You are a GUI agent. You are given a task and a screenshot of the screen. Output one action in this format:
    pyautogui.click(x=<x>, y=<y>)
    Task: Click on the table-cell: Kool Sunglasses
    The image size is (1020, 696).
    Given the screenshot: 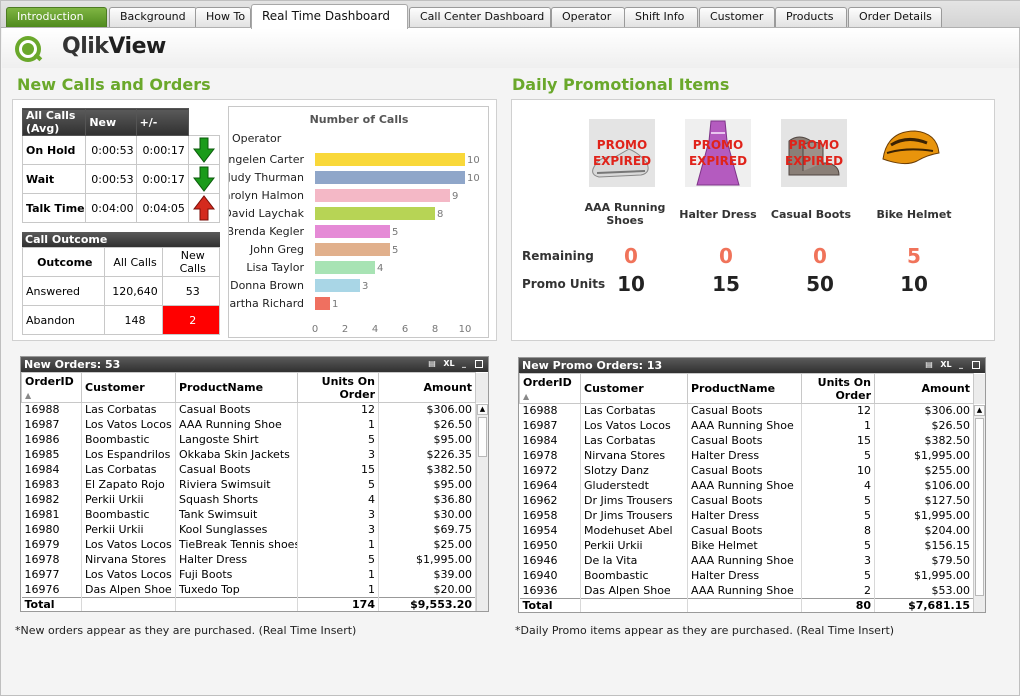 What is the action you would take?
    pyautogui.click(x=236, y=530)
    